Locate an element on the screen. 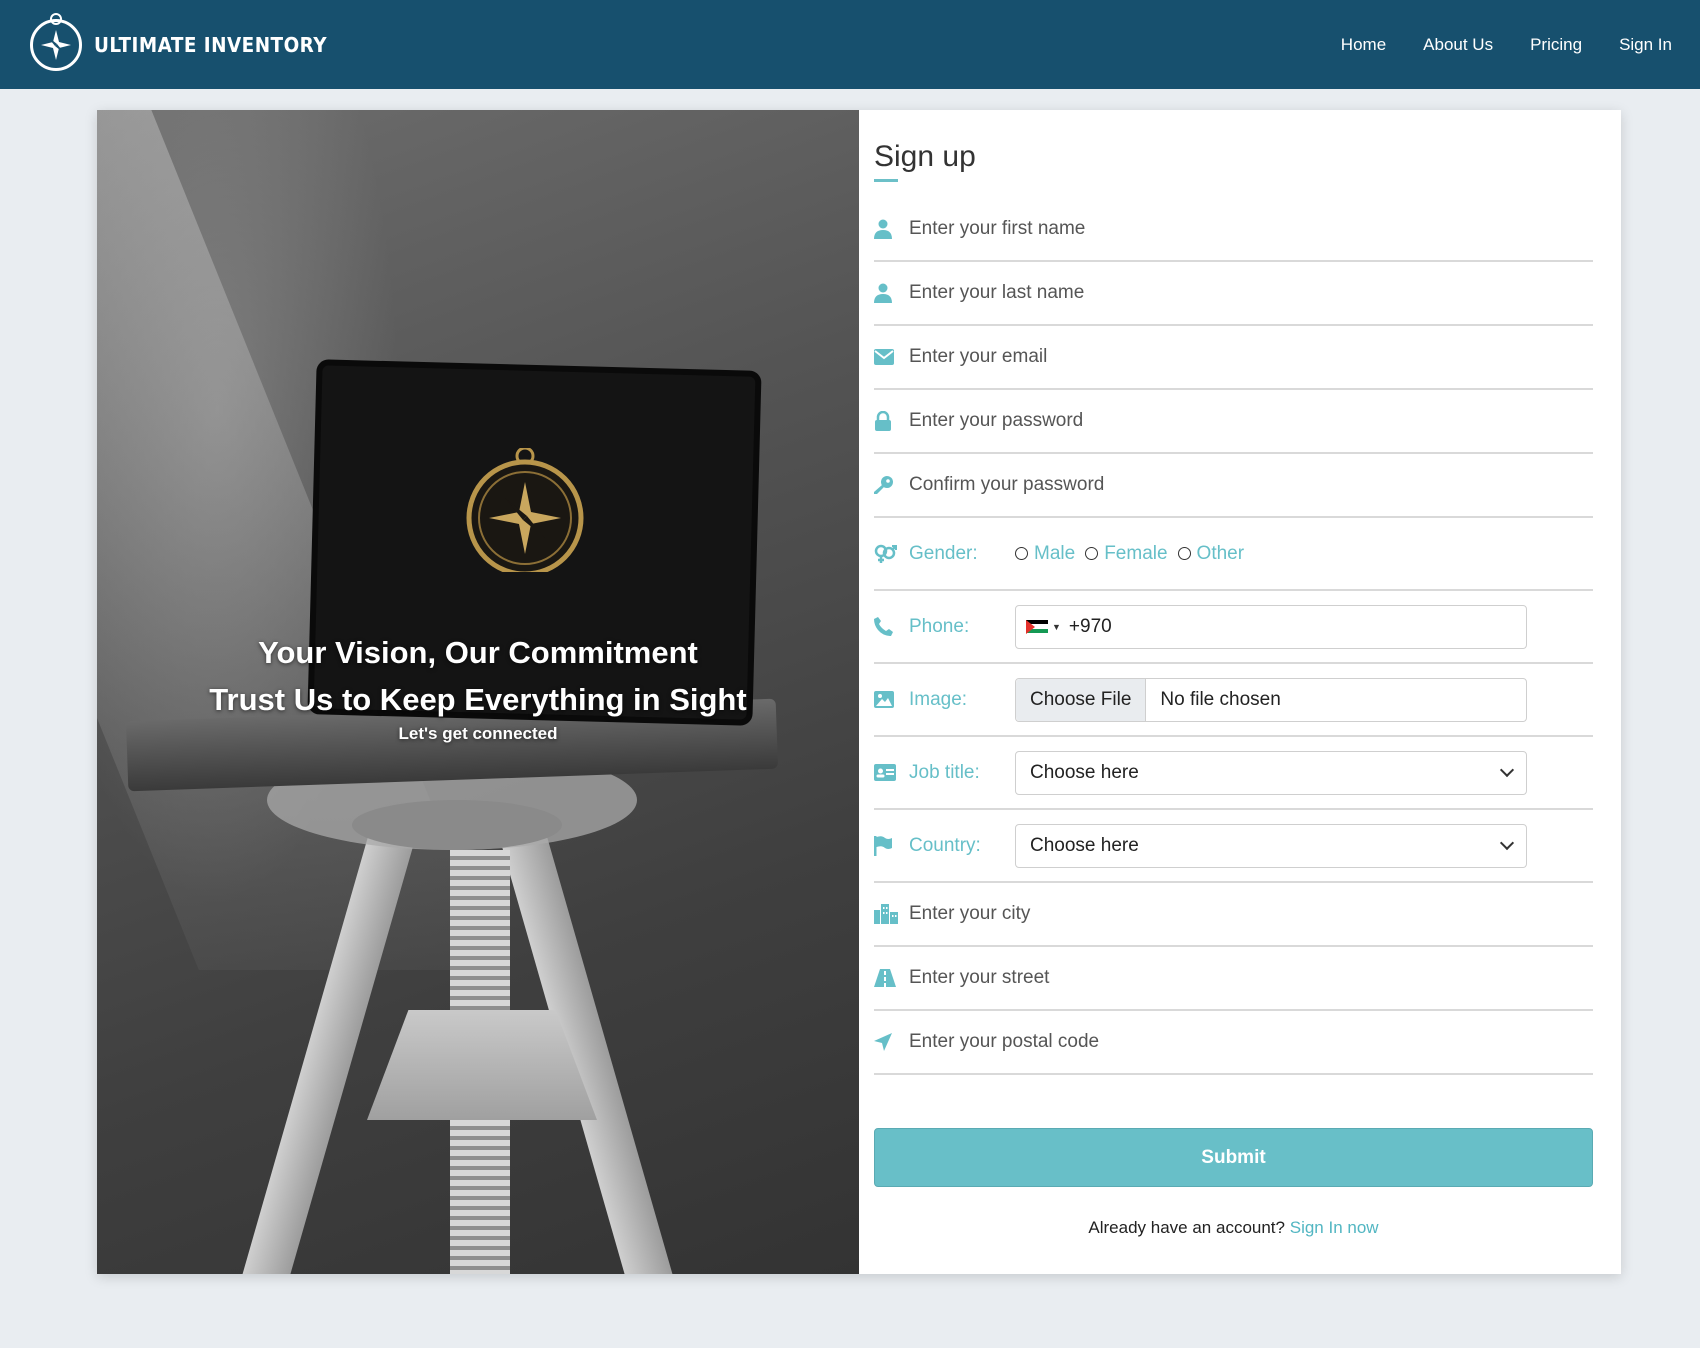 Image resolution: width=1700 pixels, height=1348 pixels. gender-other: Other is located at coordinates (1211, 553).